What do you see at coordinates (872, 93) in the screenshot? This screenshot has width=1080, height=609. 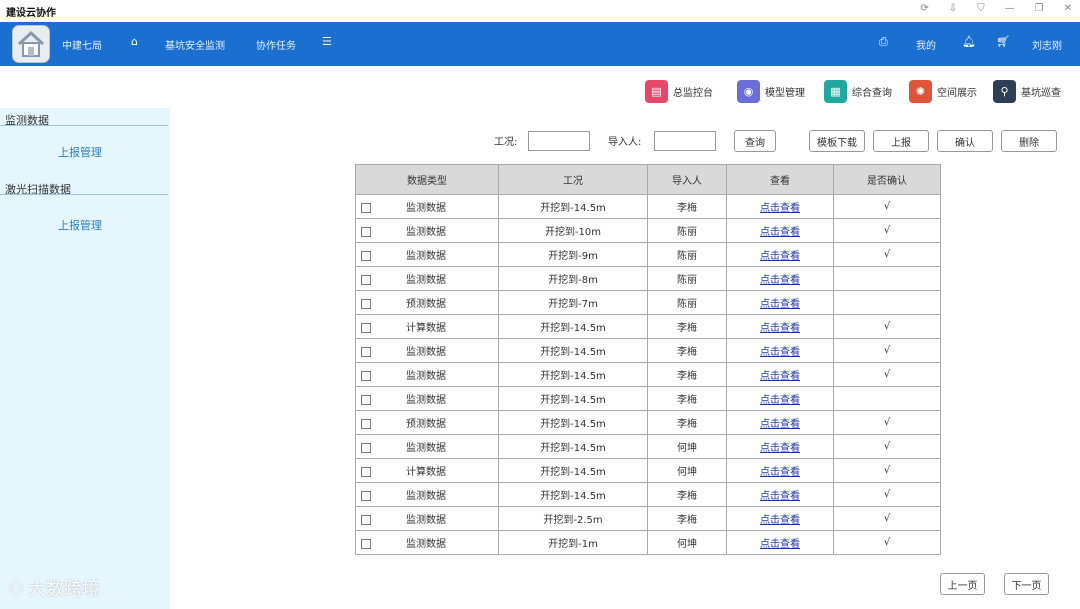 I see `quick-btn-label: 综合查询` at bounding box center [872, 93].